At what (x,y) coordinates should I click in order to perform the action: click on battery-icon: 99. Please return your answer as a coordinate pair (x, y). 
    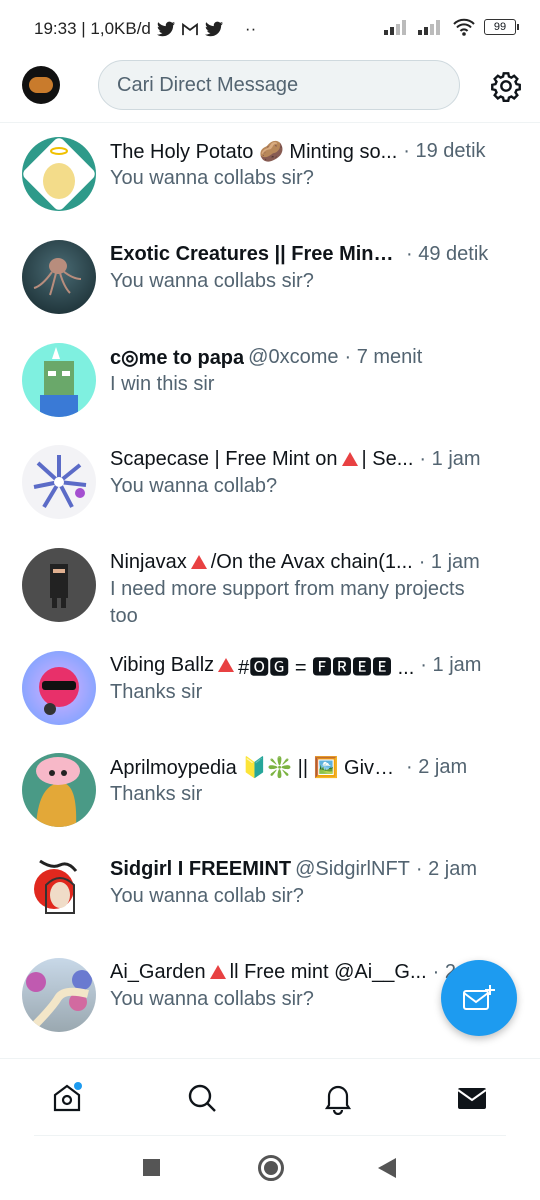
    Looking at the image, I should click on (501, 27).